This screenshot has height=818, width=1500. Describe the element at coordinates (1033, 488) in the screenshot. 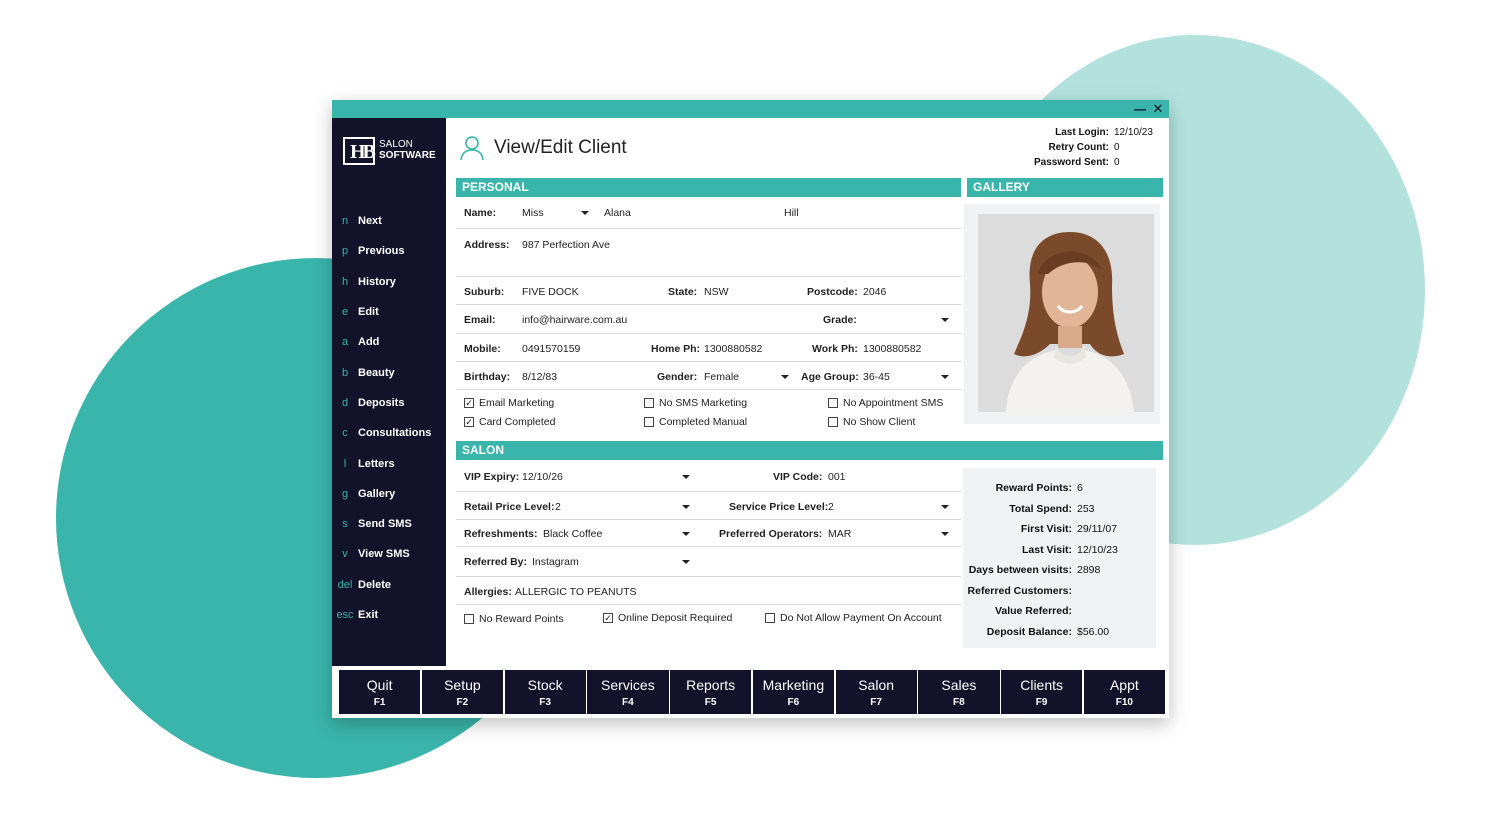

I see `stat-label: Reward Points:` at that location.